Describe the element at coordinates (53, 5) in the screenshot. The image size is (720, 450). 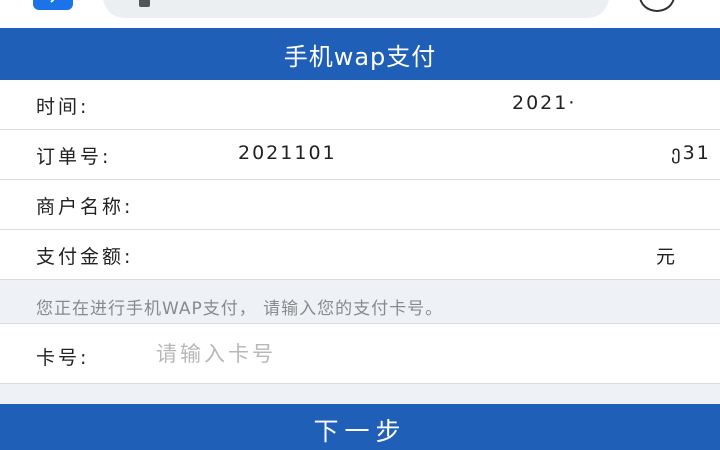
I see `browser-app-icon` at that location.